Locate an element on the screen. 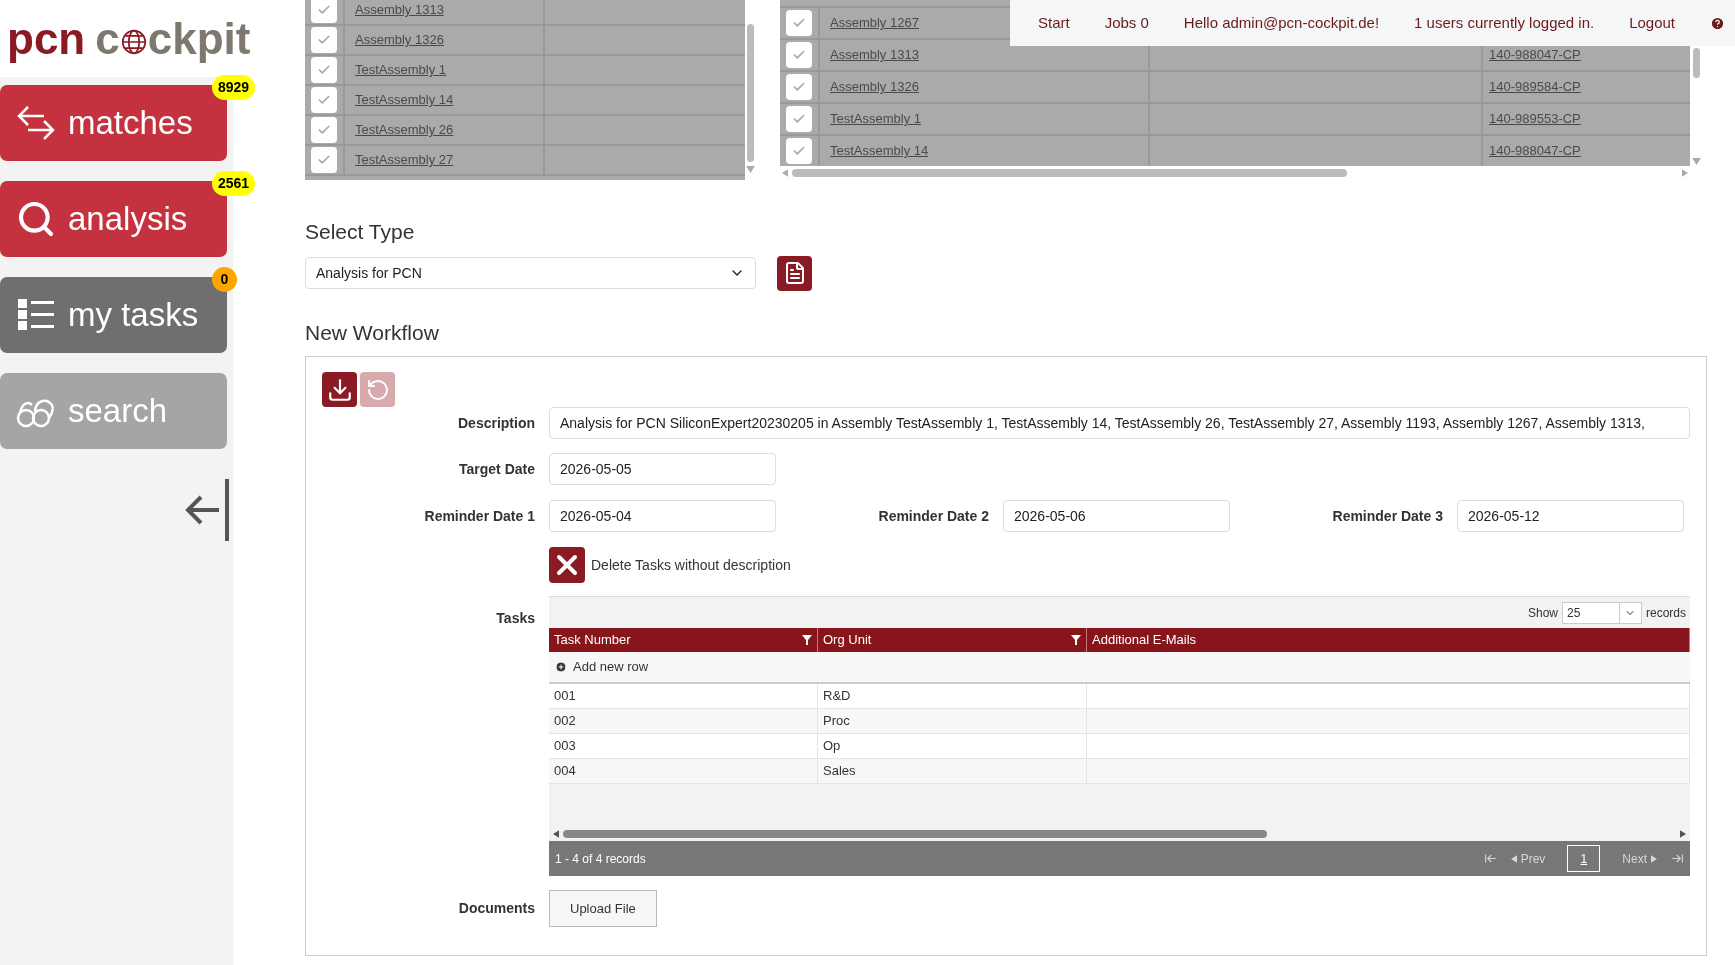 This screenshot has height=965, width=1735. scroll-right-icon is located at coordinates (1683, 834).